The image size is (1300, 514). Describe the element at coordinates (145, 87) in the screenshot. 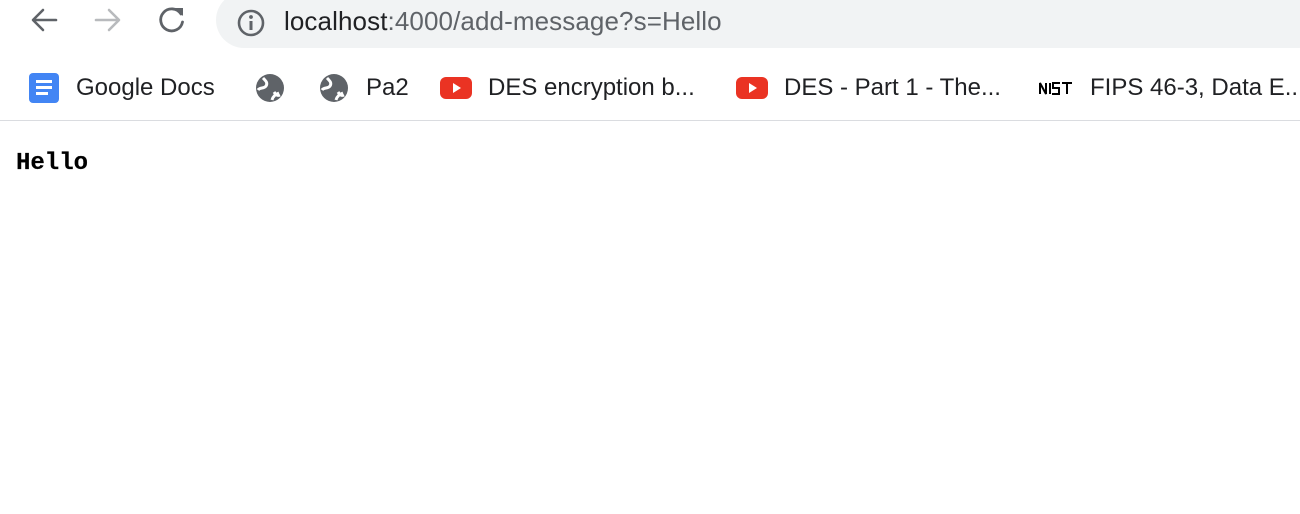

I see `bookmark-label: Google Docs` at that location.